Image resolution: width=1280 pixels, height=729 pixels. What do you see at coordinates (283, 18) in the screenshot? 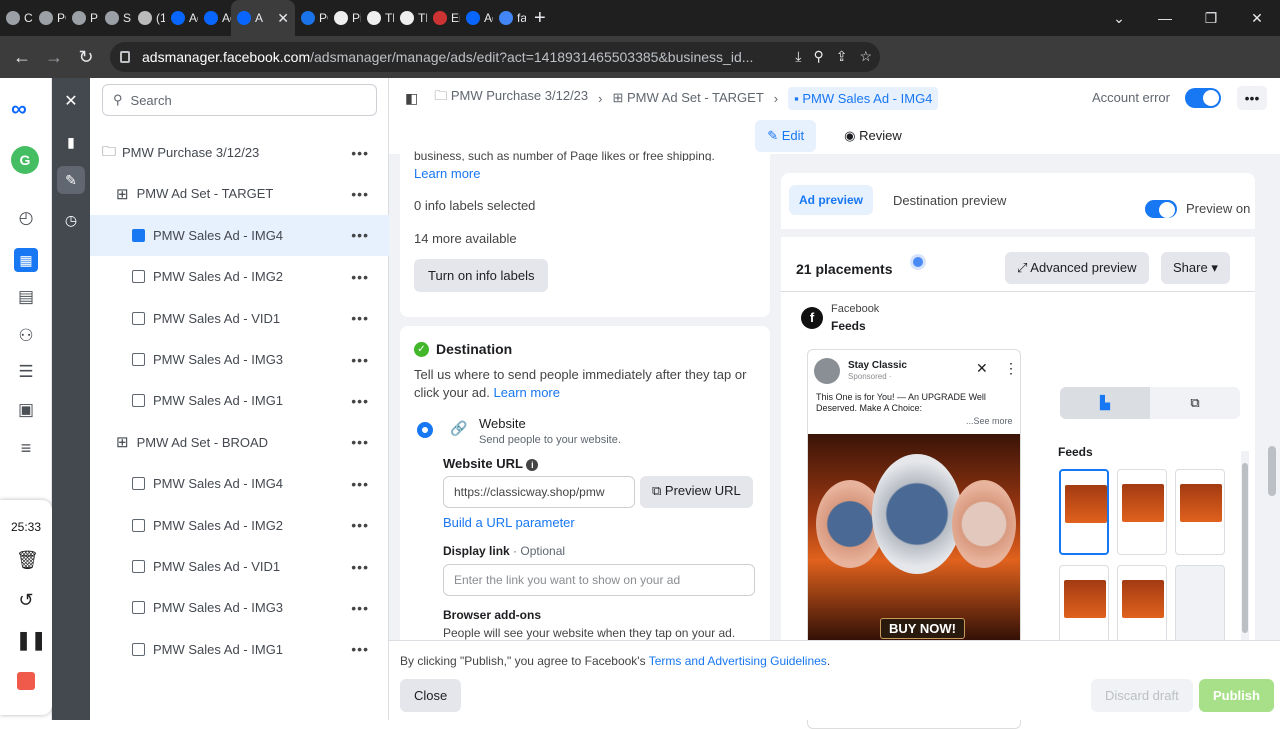
I see `close-tab-icon: ✕` at bounding box center [283, 18].